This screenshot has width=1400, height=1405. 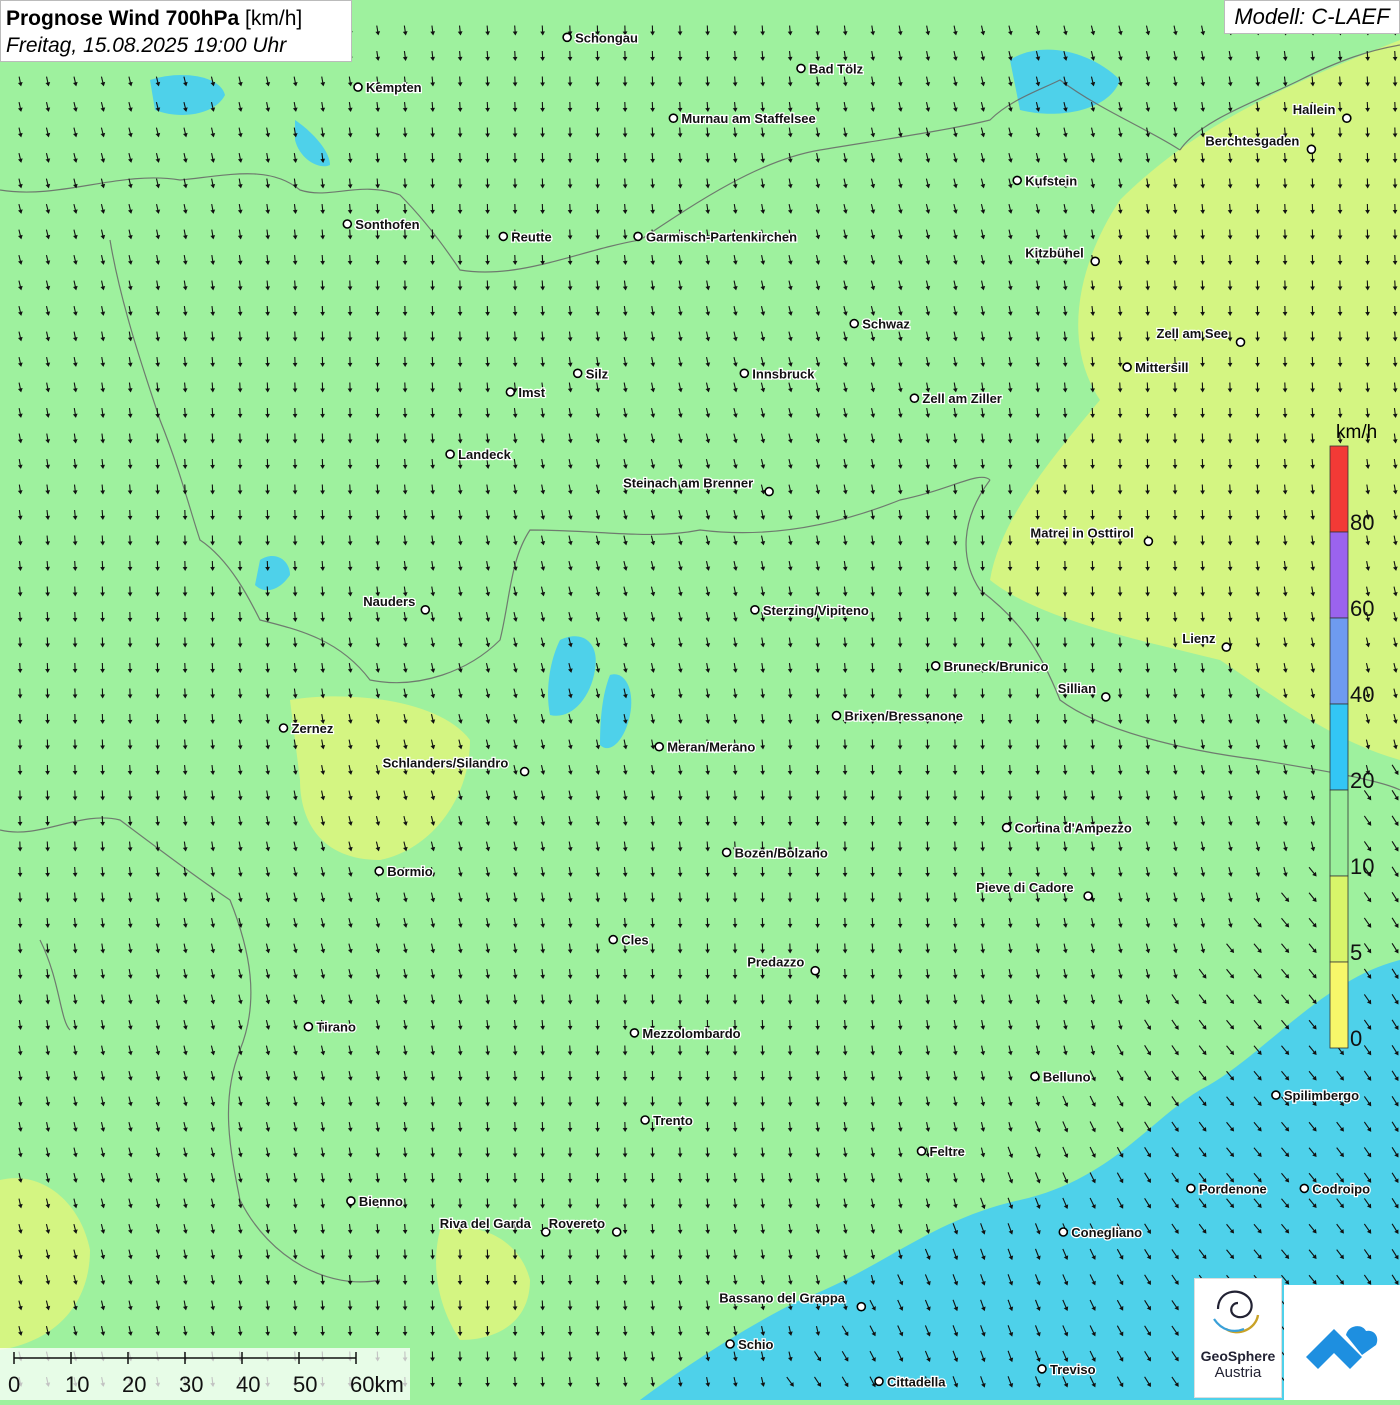 What do you see at coordinates (947, 1151) in the screenshot?
I see `city-label: Feltre` at bounding box center [947, 1151].